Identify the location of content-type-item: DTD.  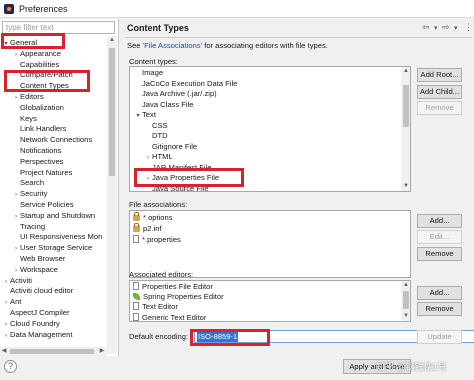
(156, 136).